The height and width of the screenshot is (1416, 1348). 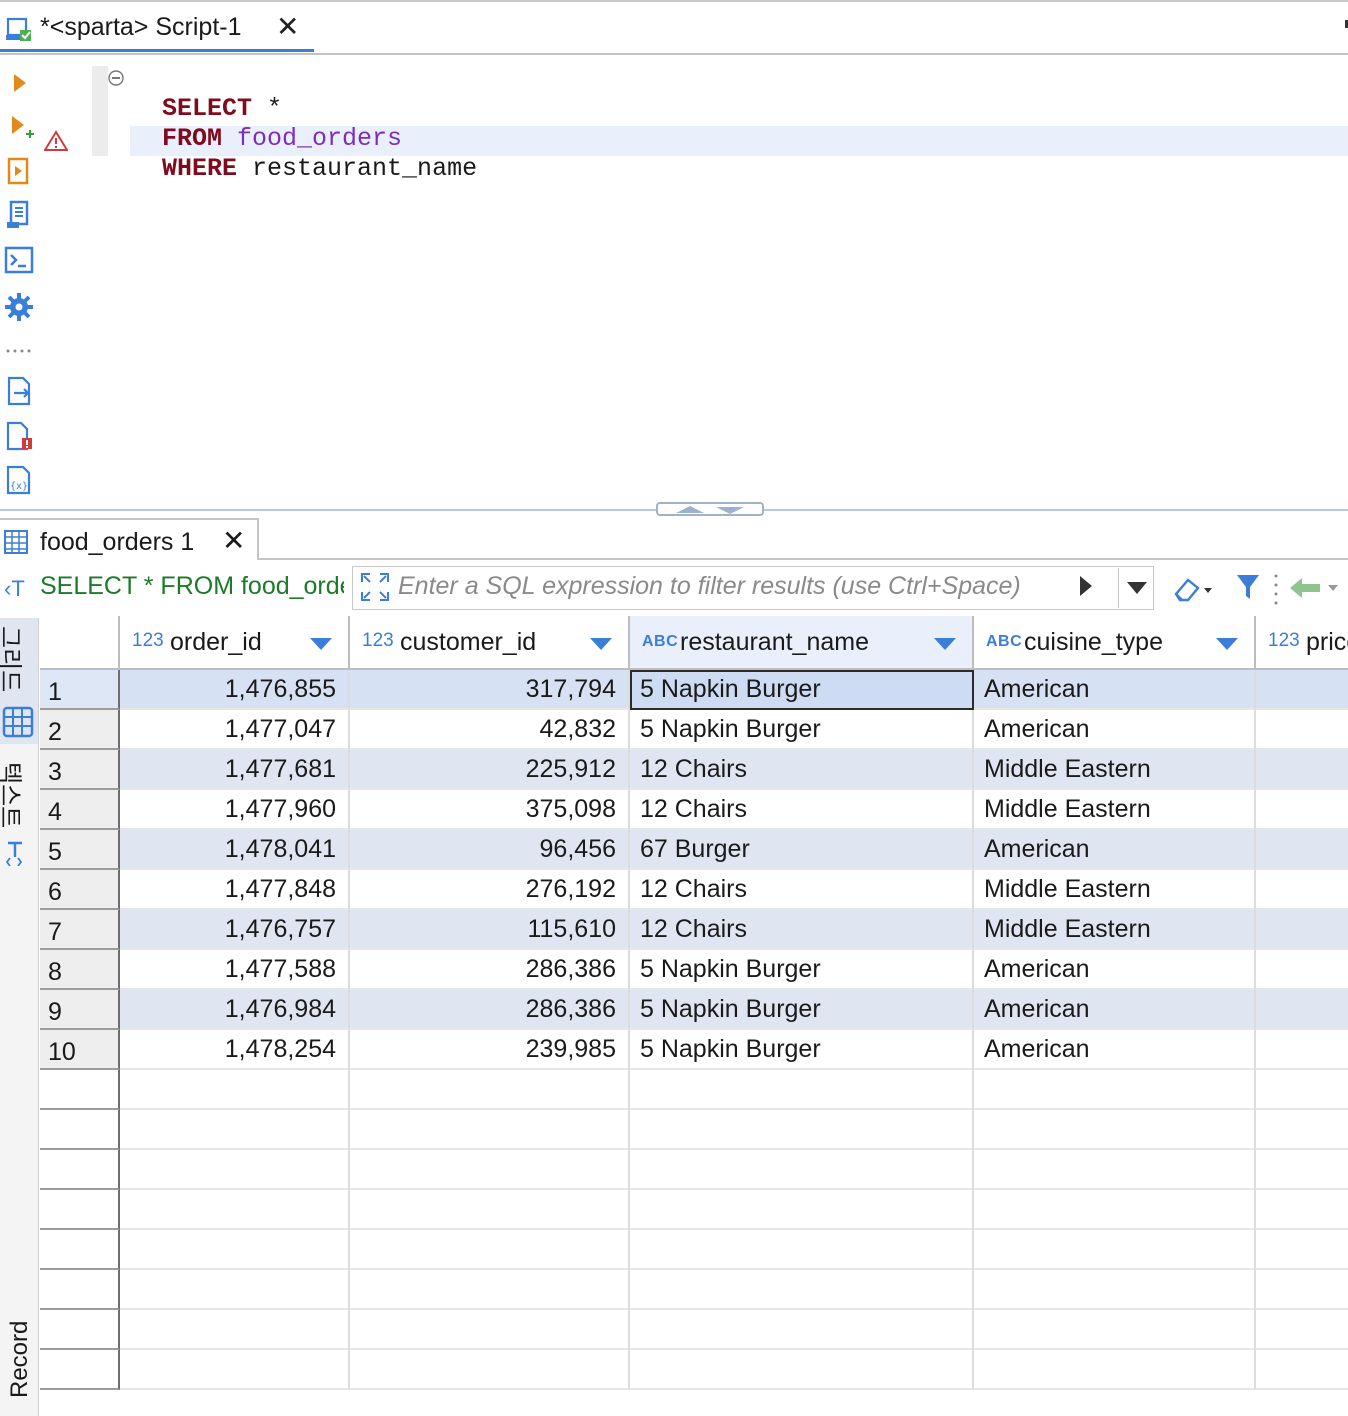 What do you see at coordinates (80, 1010) in the screenshot?
I see `row-number: 9` at bounding box center [80, 1010].